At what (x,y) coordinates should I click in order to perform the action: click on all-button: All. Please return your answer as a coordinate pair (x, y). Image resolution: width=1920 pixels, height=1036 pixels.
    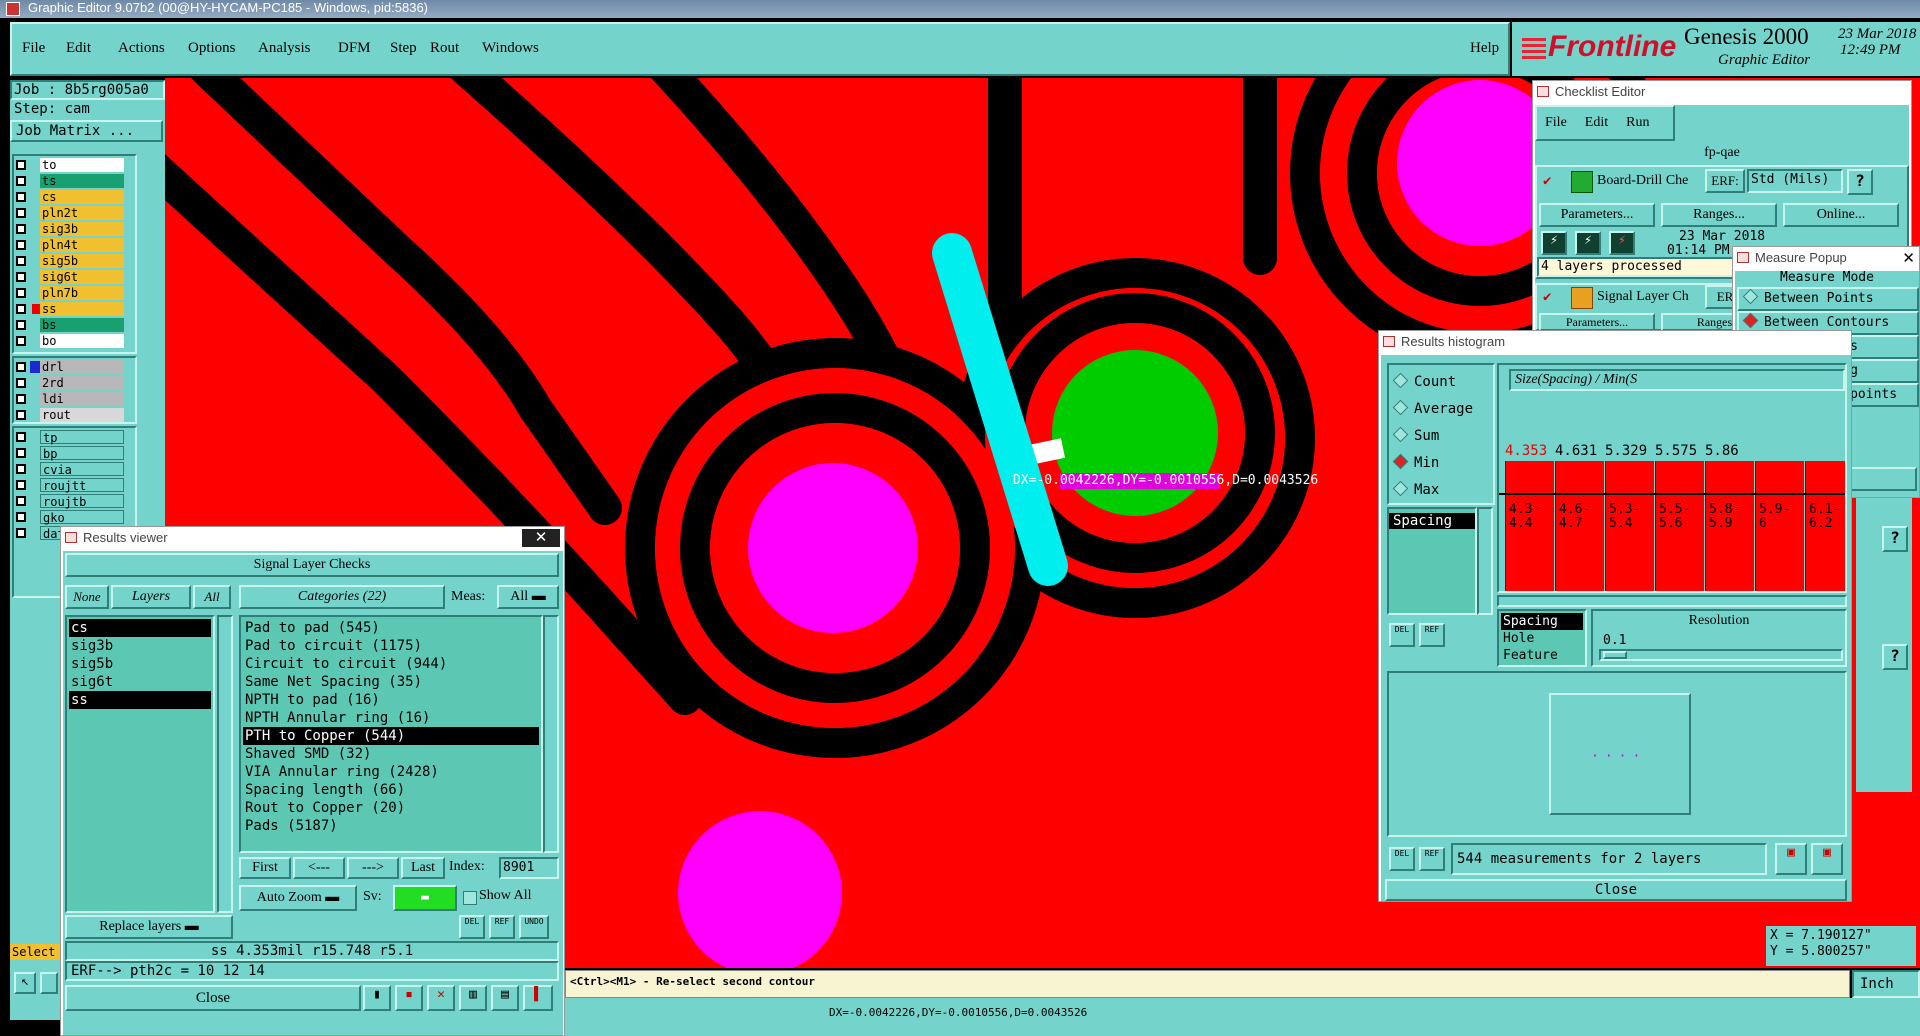
    Looking at the image, I should click on (212, 597).